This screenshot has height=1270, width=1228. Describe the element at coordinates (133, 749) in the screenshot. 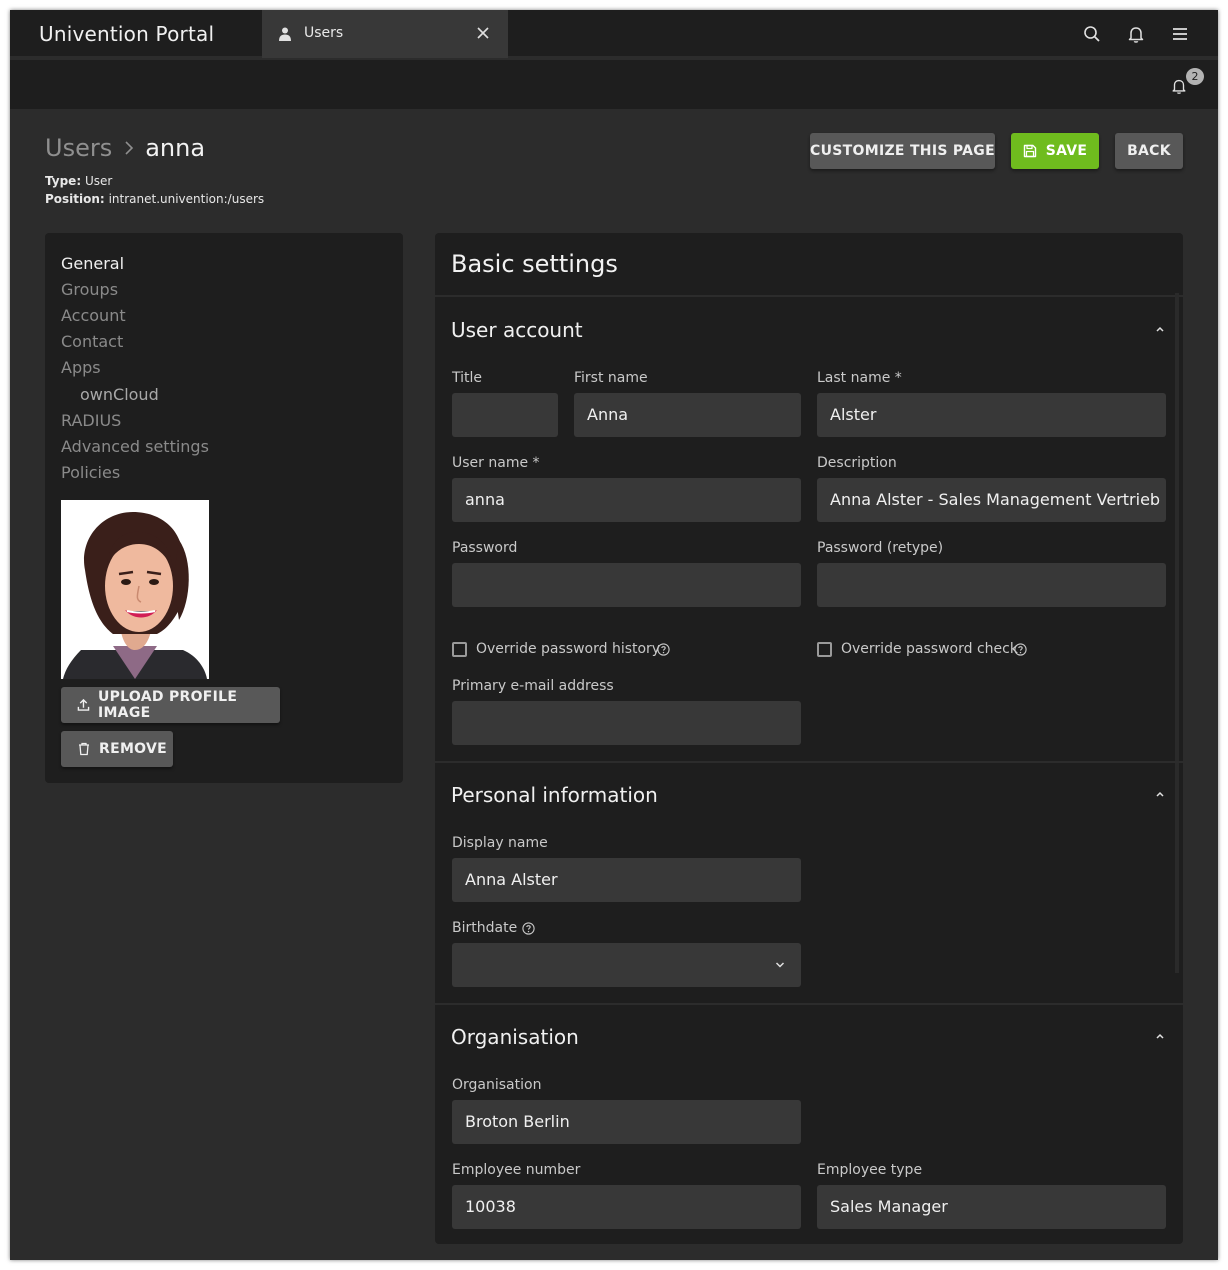

I see `remove-label: REMOVE` at that location.